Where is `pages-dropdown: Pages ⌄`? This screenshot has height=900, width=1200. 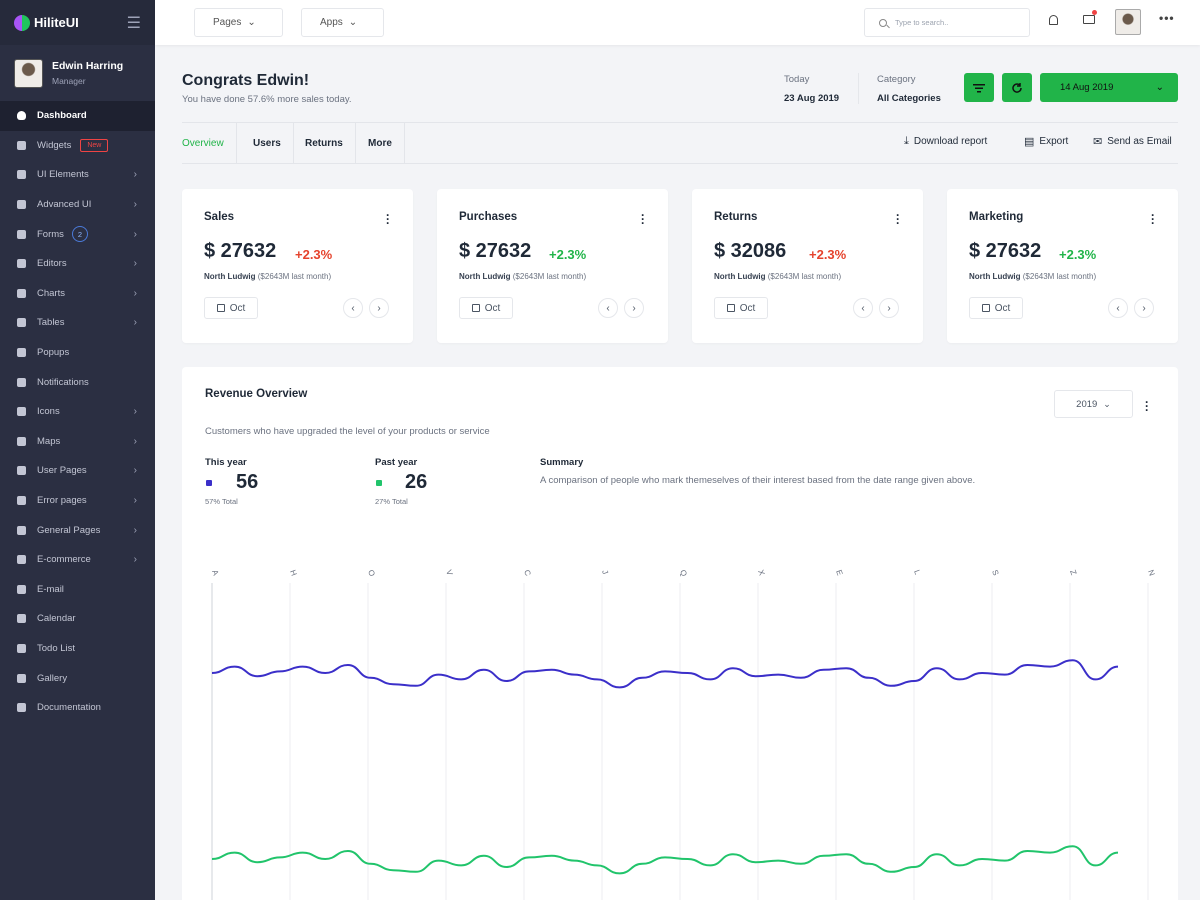
pages-dropdown: Pages ⌄ is located at coordinates (238, 22).